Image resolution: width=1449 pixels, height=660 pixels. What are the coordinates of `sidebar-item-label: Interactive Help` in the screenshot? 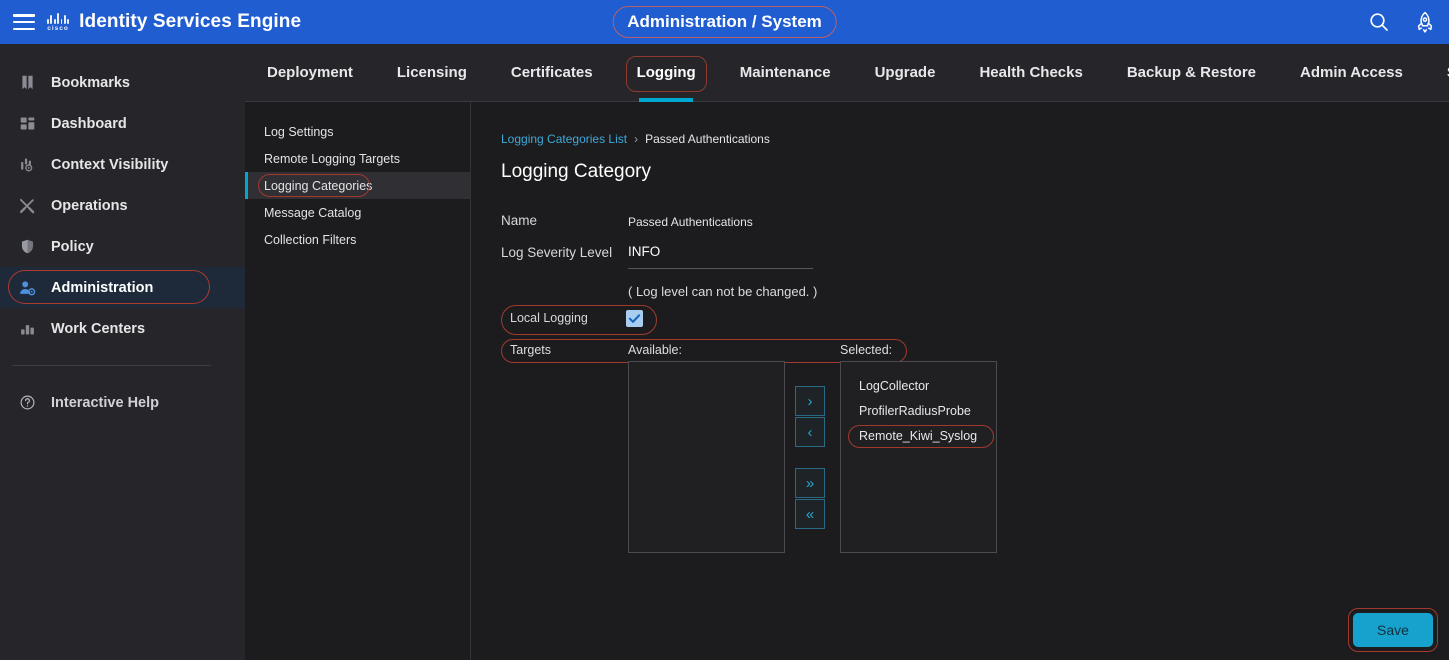 It's located at (105, 402).